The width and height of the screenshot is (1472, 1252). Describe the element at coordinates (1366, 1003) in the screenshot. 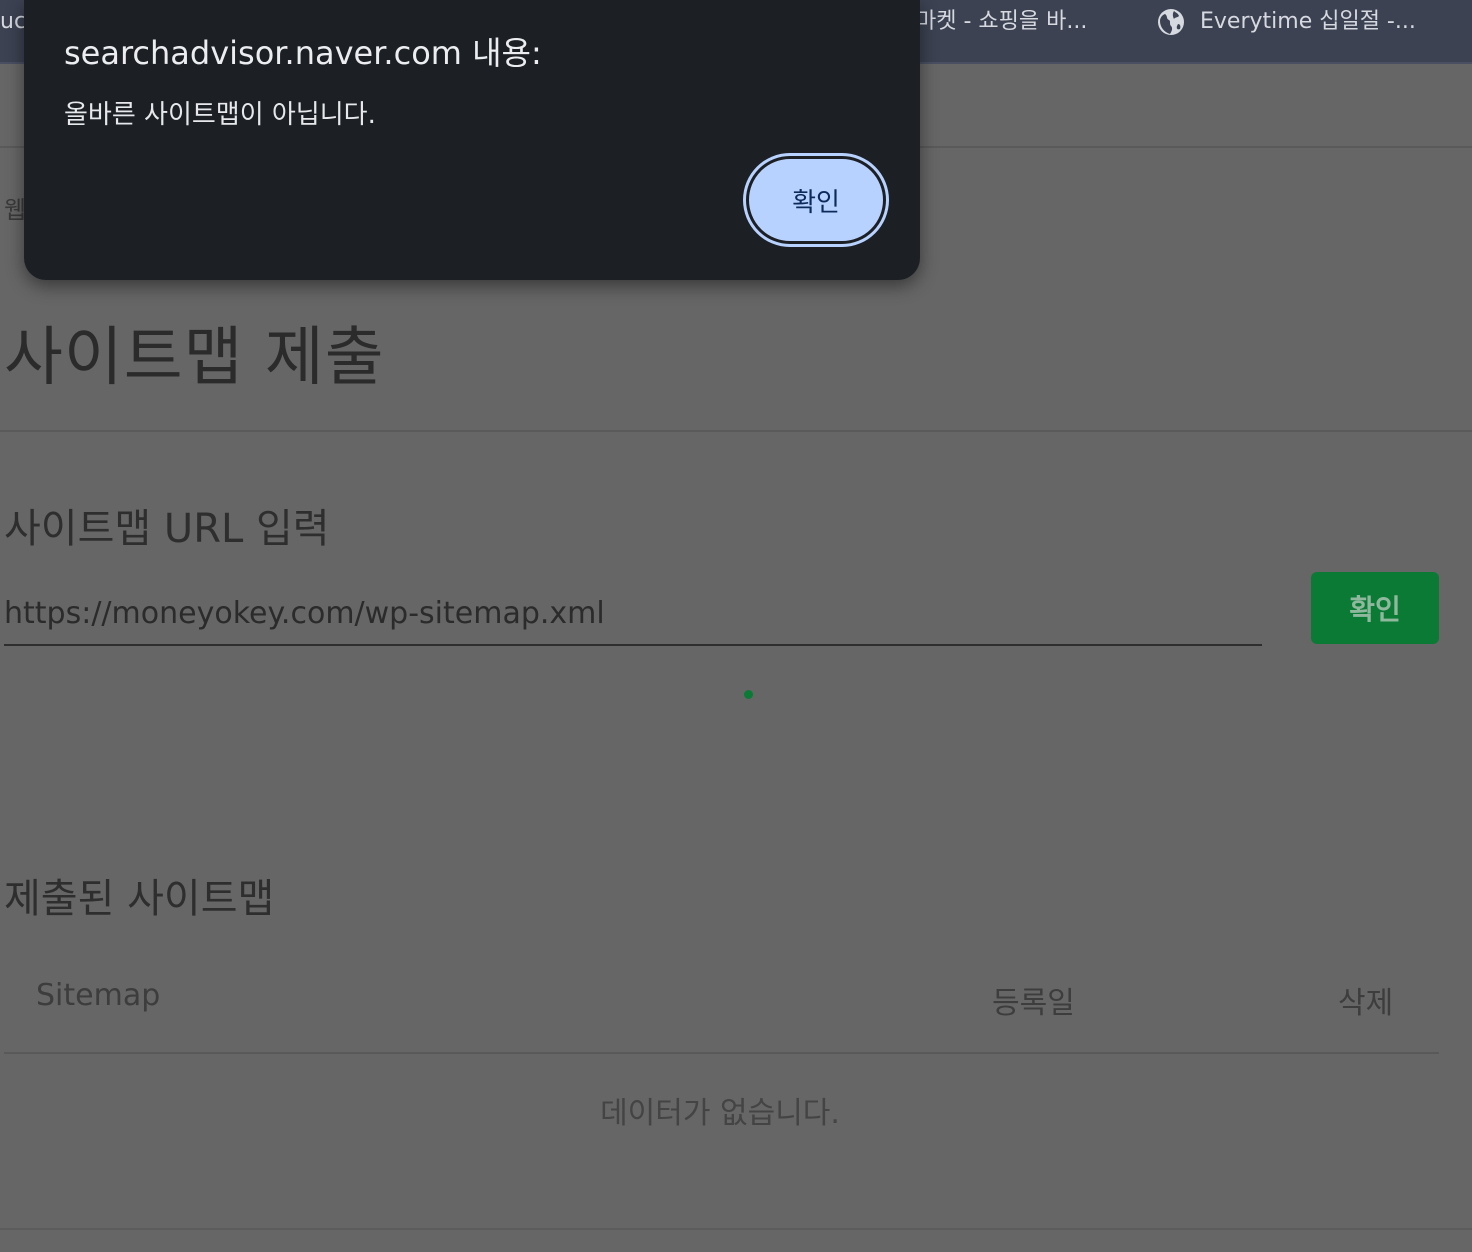

I see `column-header-delete: 삭제` at that location.